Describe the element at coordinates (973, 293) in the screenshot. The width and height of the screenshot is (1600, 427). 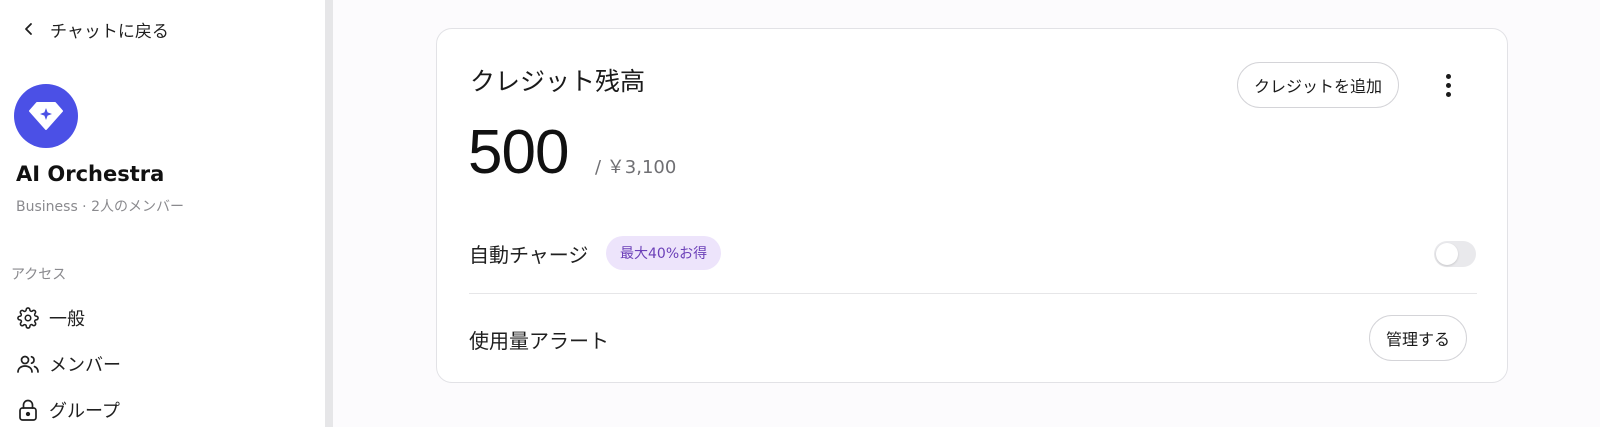
I see `divider` at that location.